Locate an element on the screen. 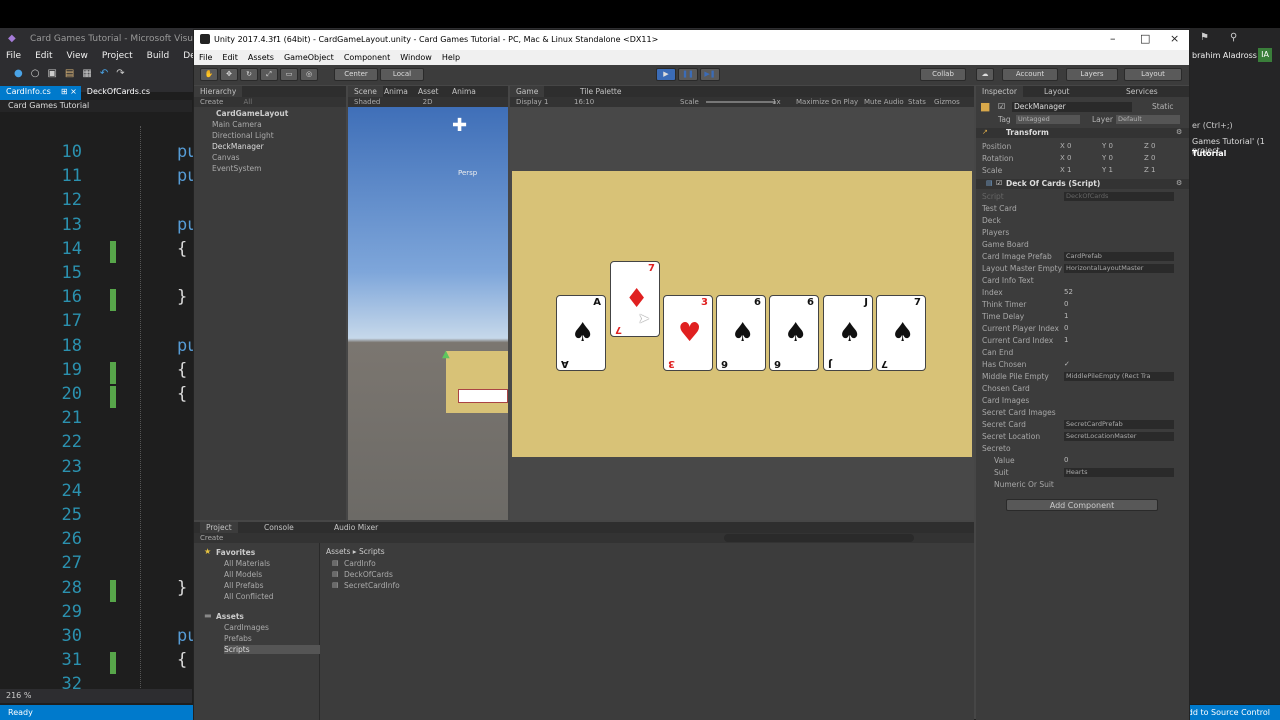 This screenshot has width=1280, height=720. hierarchy-create-button: Create is located at coordinates (211, 102).